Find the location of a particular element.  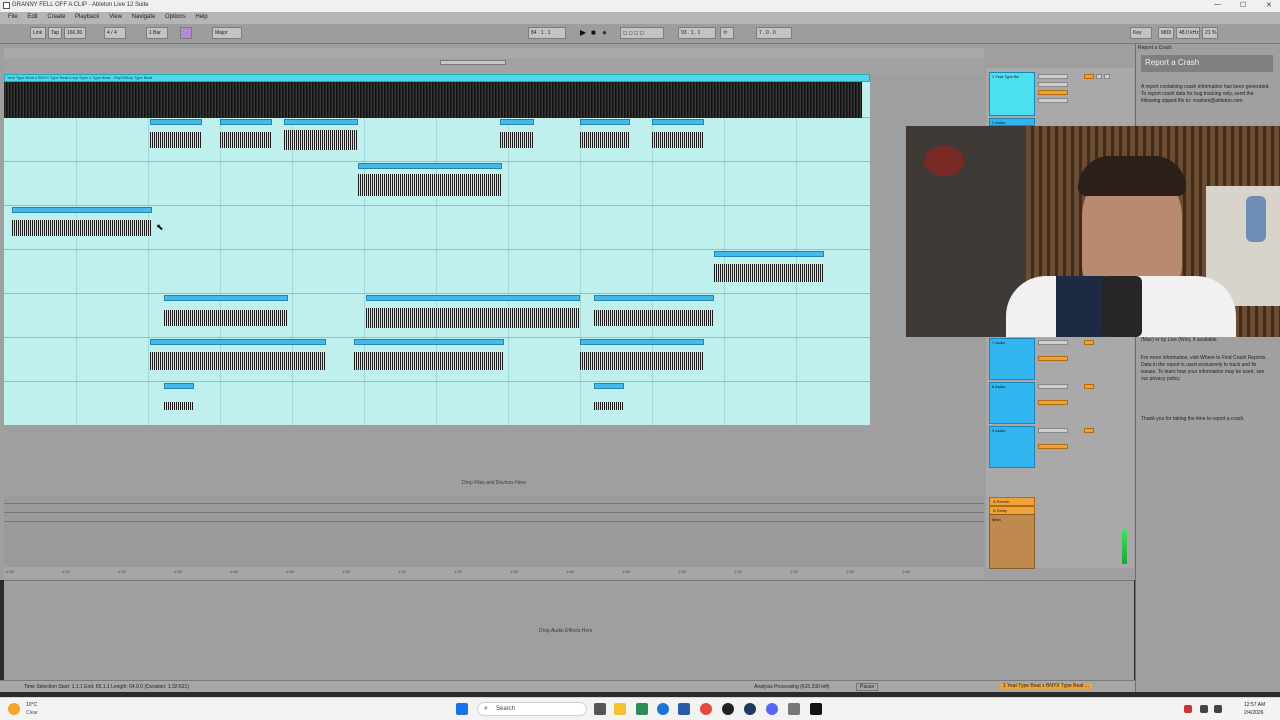

volume-icon is located at coordinates (1218, 709).